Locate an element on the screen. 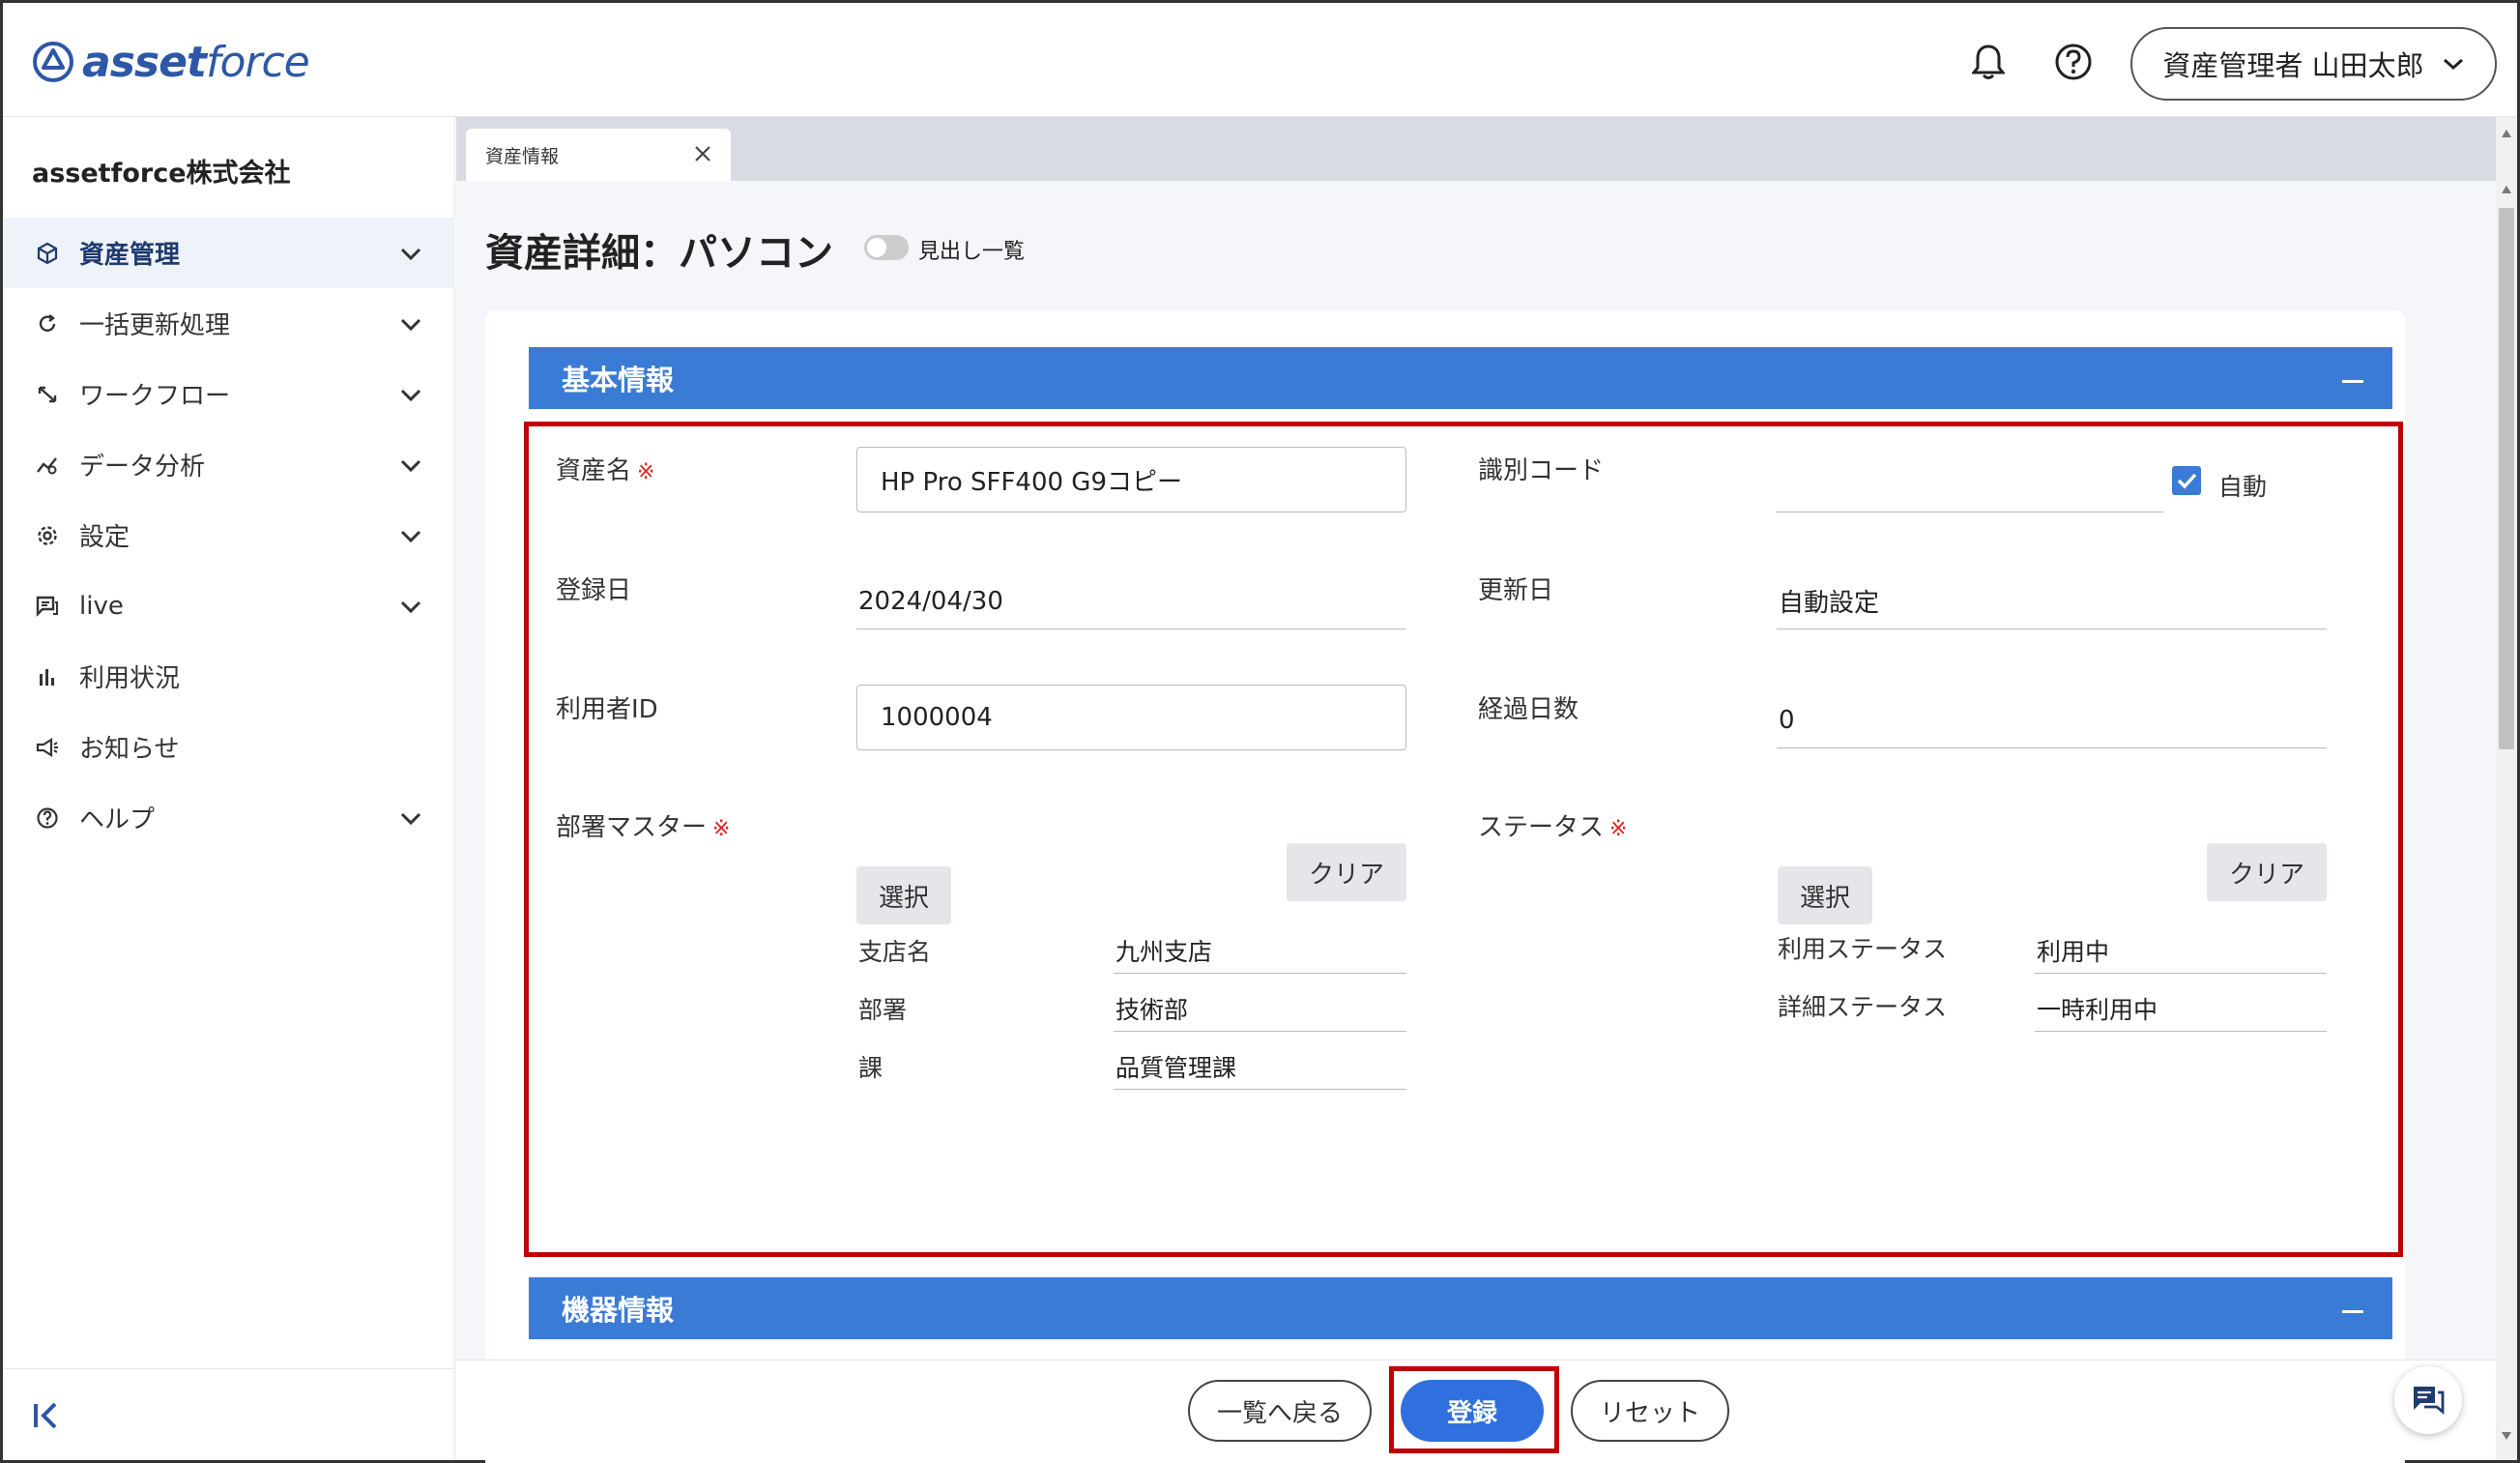 The width and height of the screenshot is (2520, 1463). sidebar-footer is located at coordinates (229, 1414).